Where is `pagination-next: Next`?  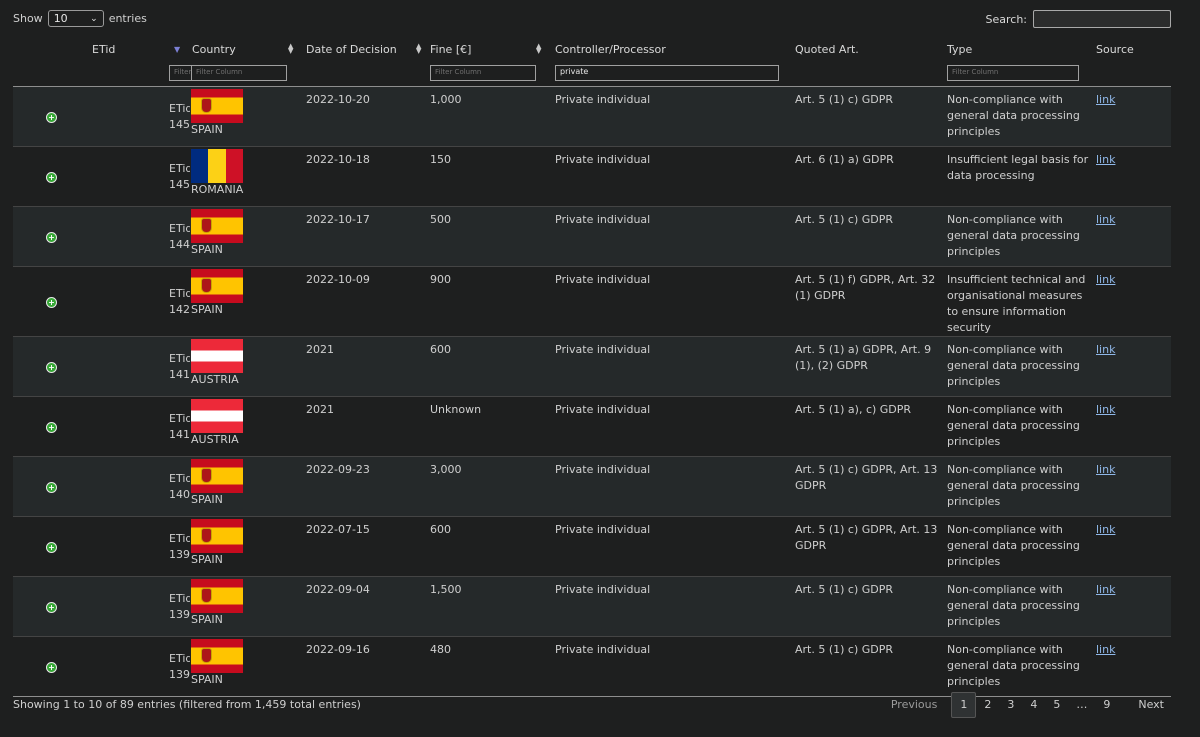 pagination-next: Next is located at coordinates (1151, 705).